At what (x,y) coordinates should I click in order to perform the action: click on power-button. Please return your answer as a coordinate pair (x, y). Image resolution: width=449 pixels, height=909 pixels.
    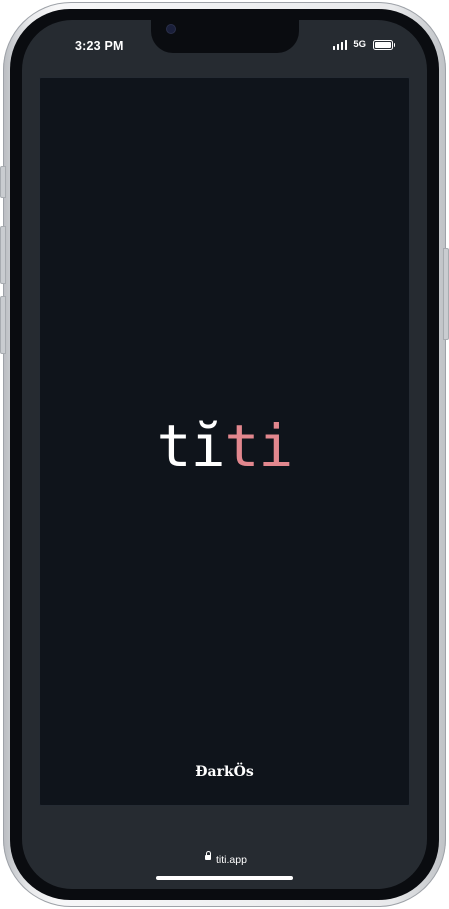
    Looking at the image, I should click on (446, 294).